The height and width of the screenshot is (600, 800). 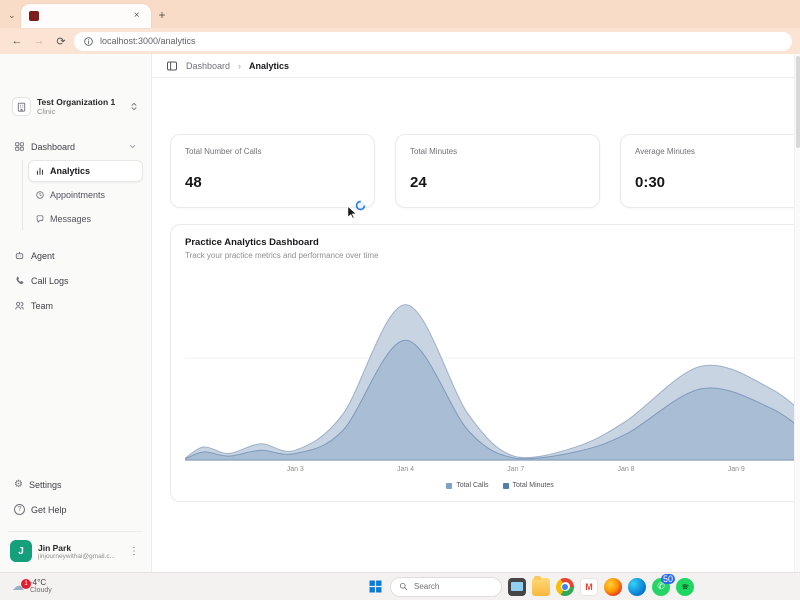 What do you see at coordinates (53, 146) in the screenshot?
I see `sidebar-item-label: Dashboard` at bounding box center [53, 146].